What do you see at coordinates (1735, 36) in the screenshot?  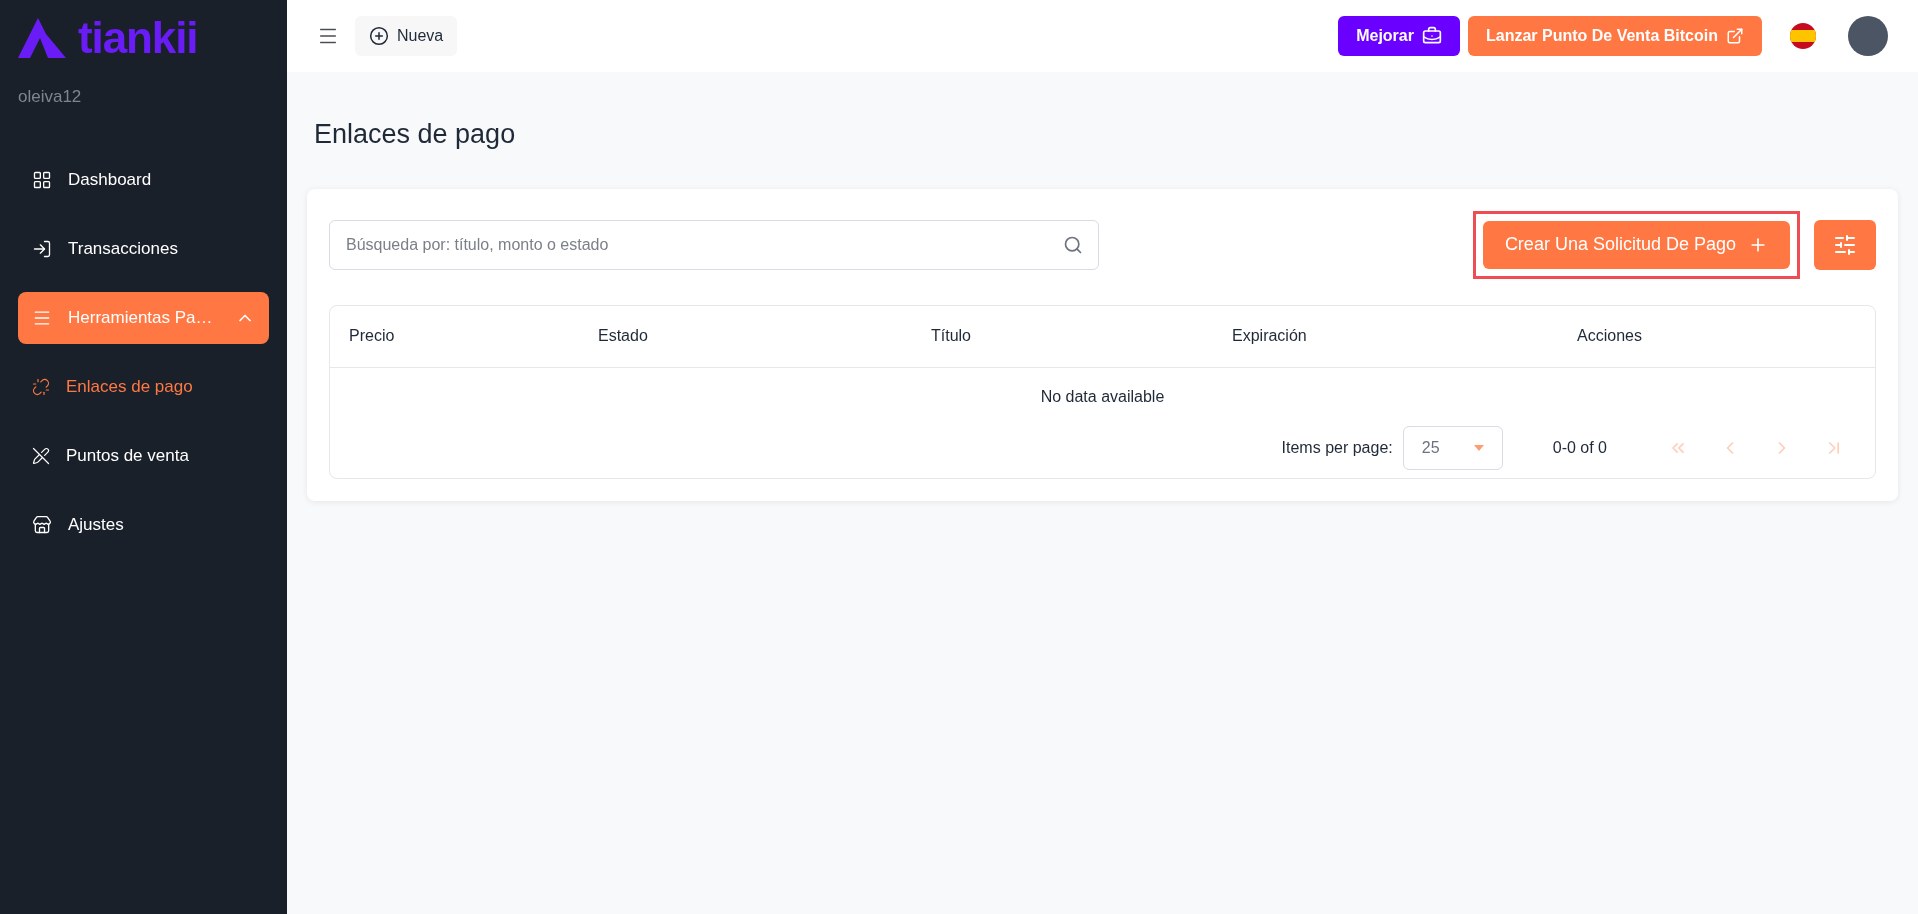 I see `external-link-icon` at bounding box center [1735, 36].